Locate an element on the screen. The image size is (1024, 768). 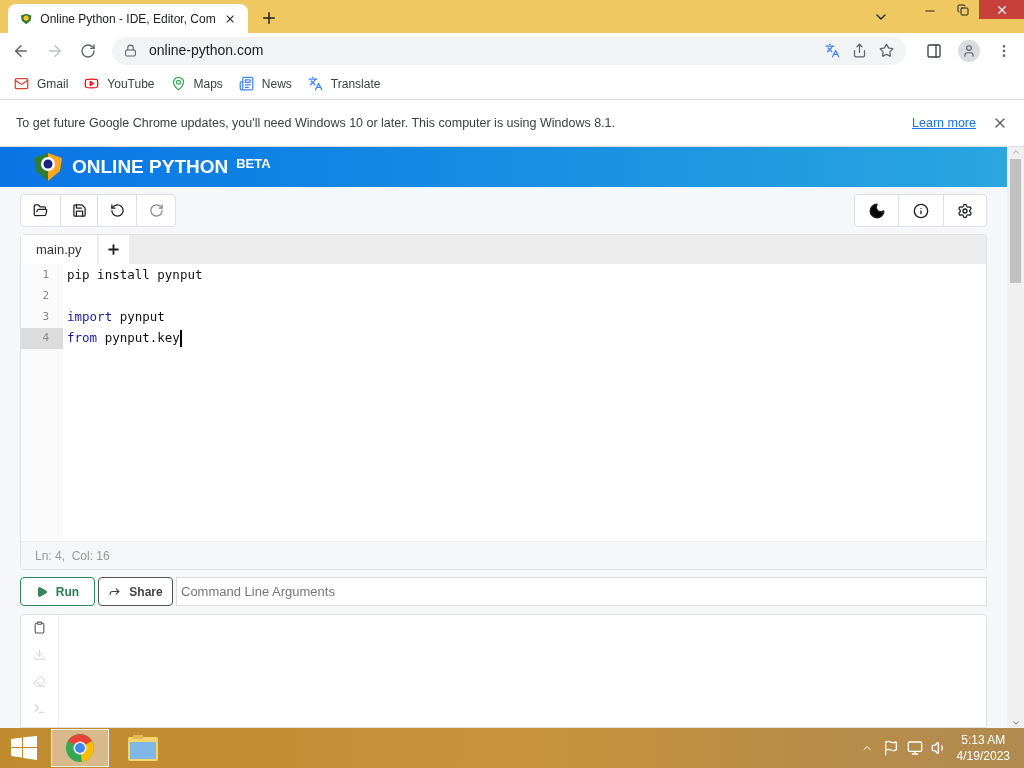
site-title: ONLINE PYTHON is located at coordinates (150, 166).